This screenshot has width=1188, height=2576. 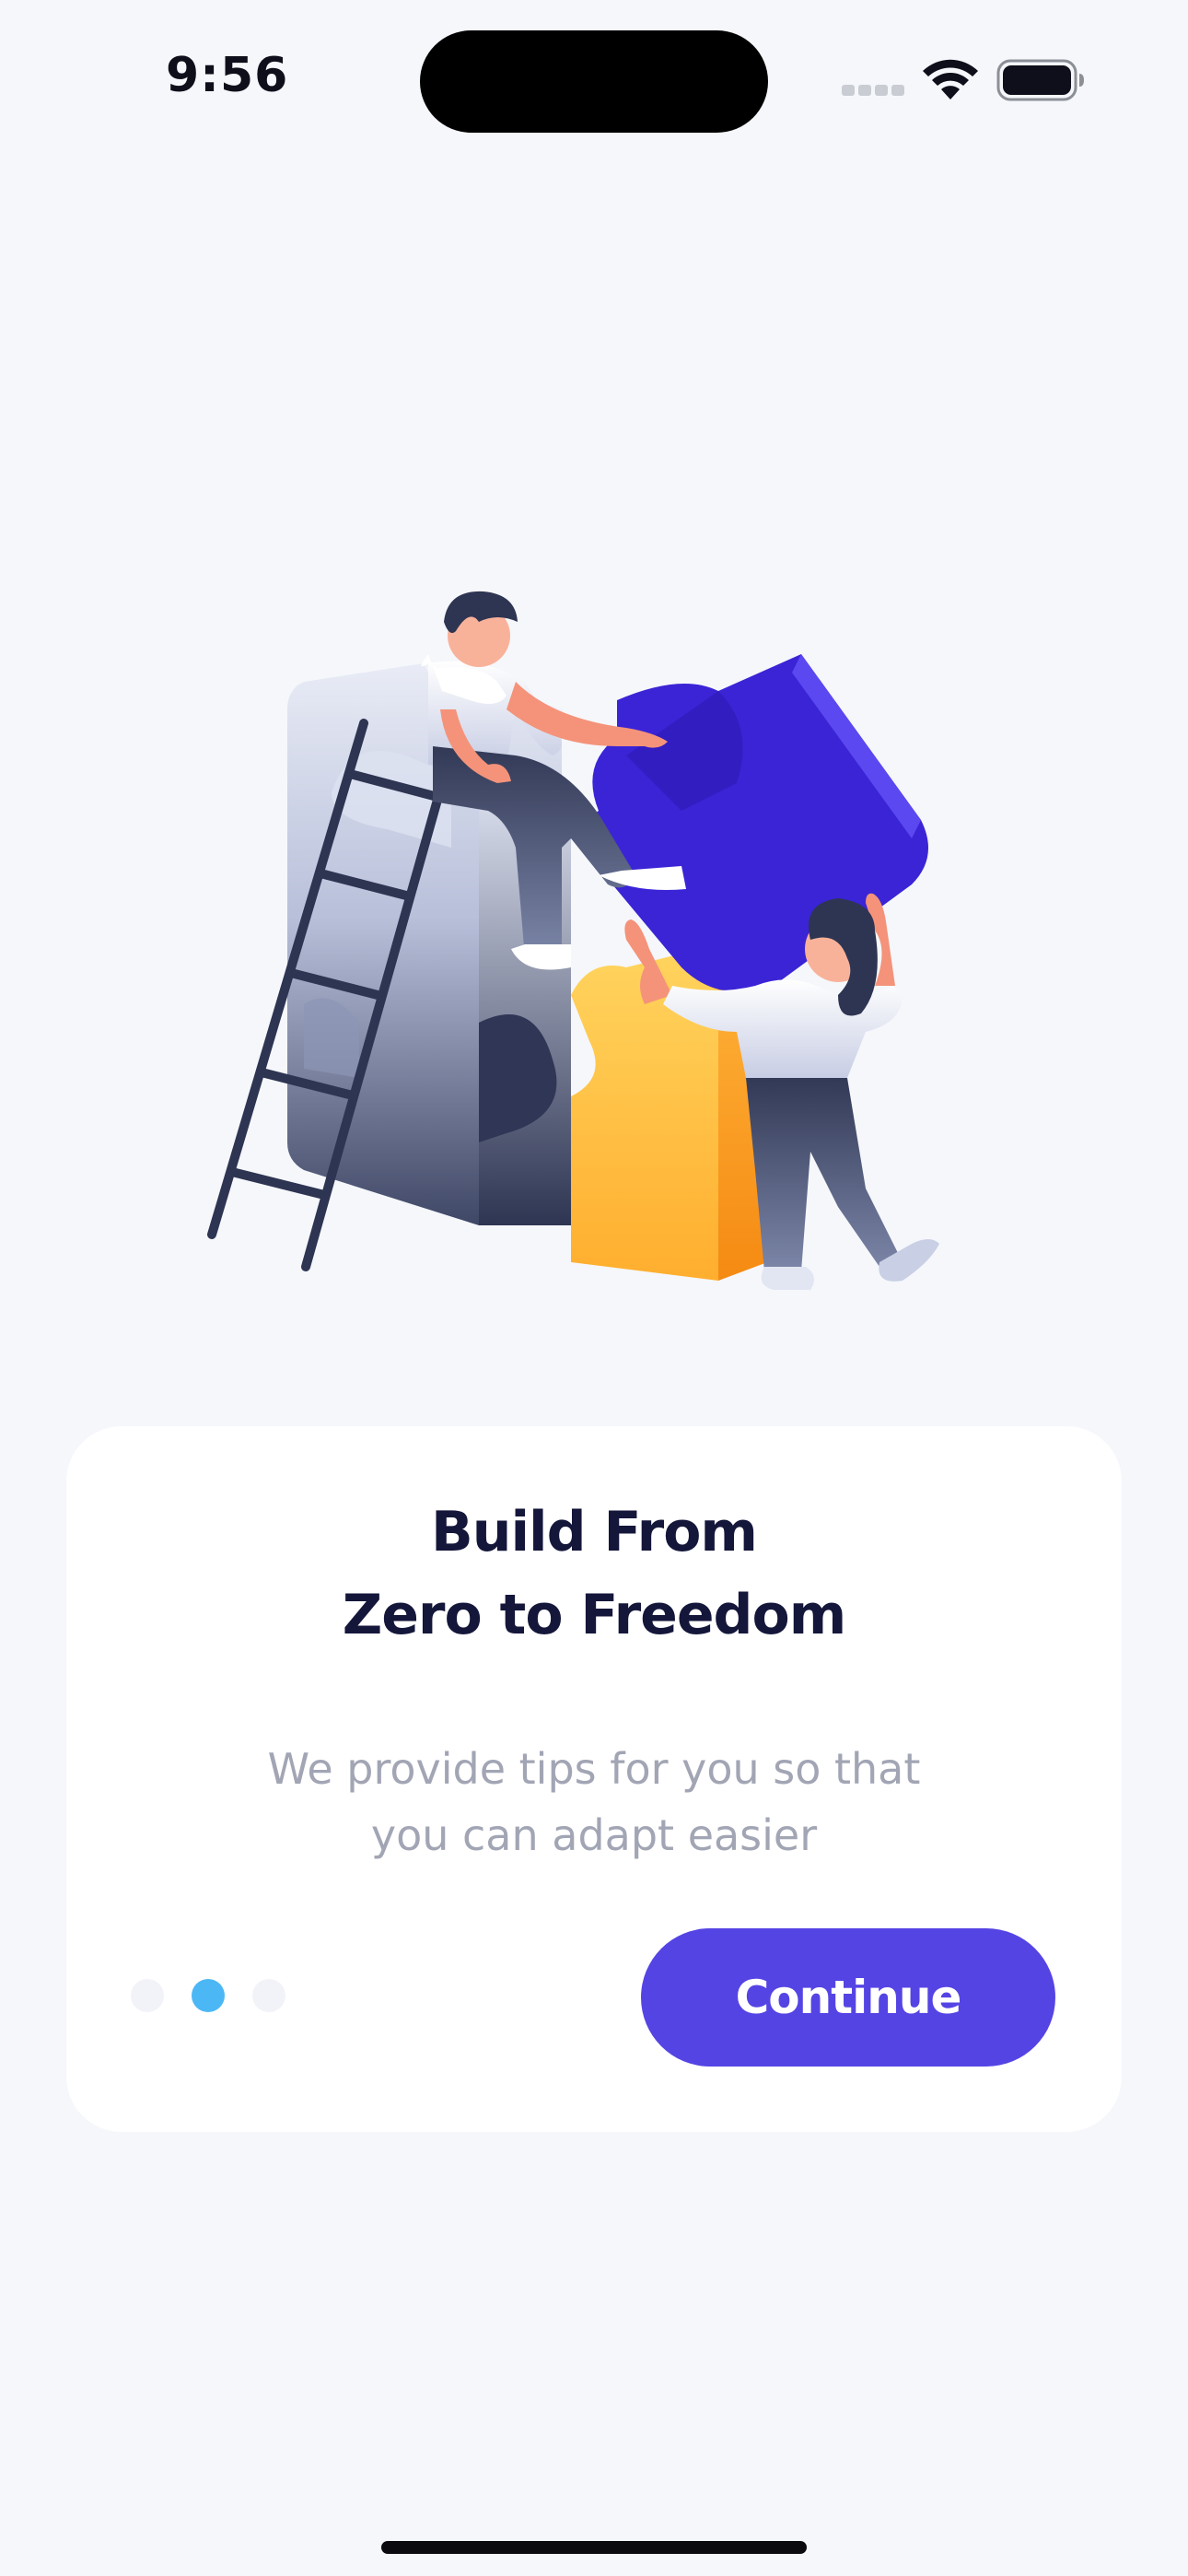 I want to click on status-time: 9:56, so click(x=227, y=75).